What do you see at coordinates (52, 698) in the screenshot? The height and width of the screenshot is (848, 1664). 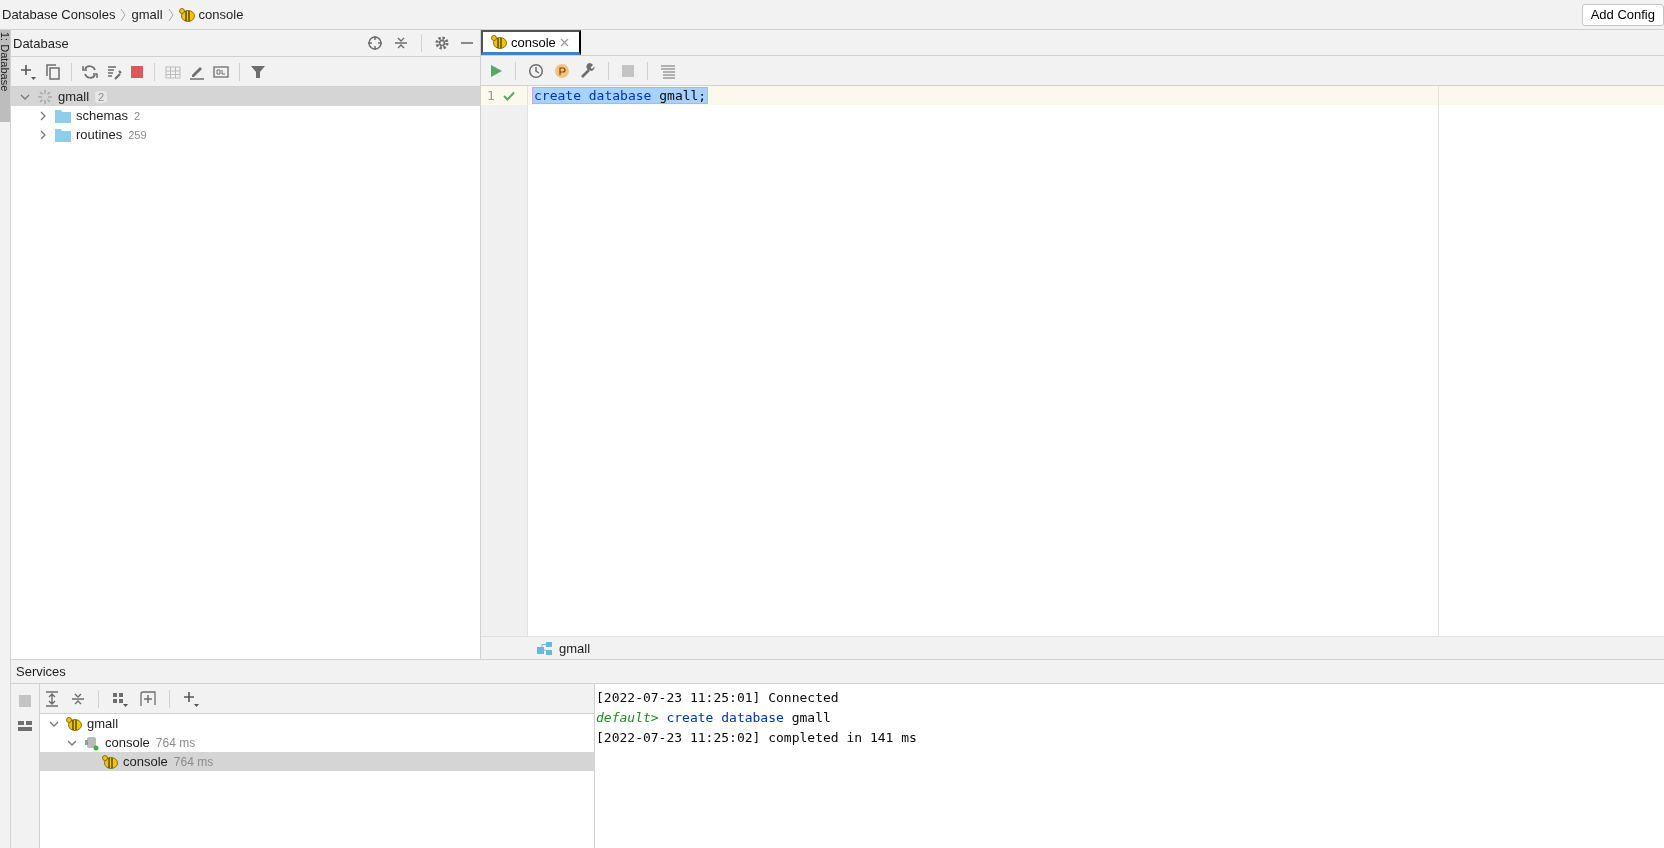 I see `expand-all-icon` at bounding box center [52, 698].